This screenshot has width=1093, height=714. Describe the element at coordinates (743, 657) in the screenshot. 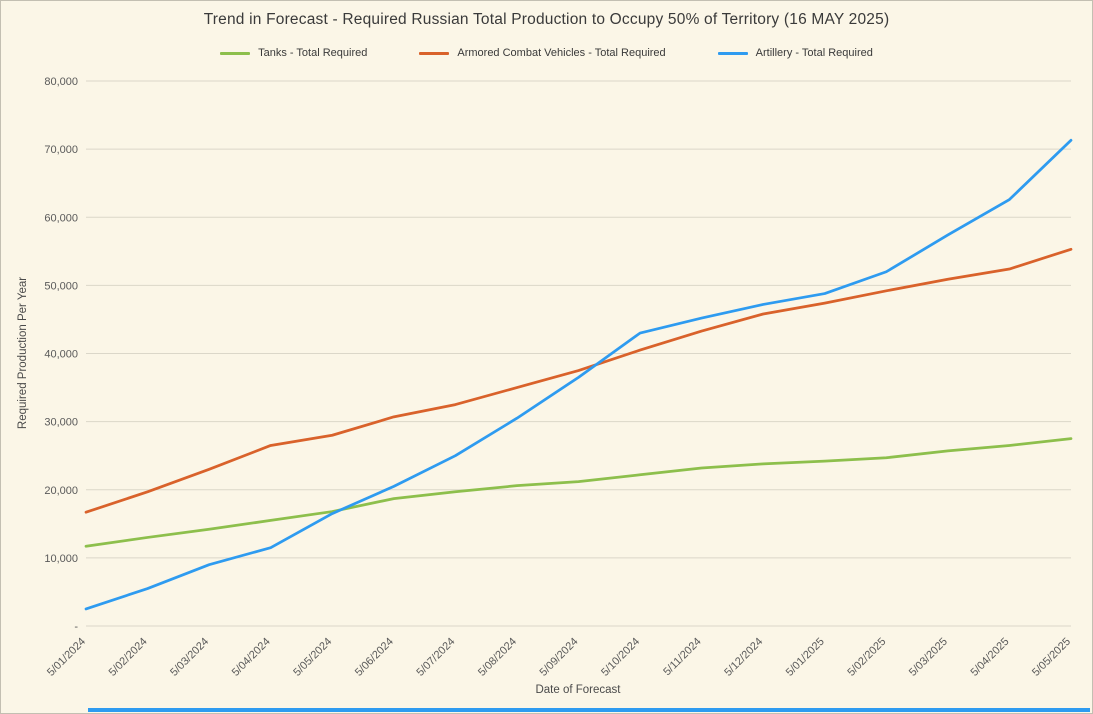

I see `x-tick-label: 5/12/2024` at that location.